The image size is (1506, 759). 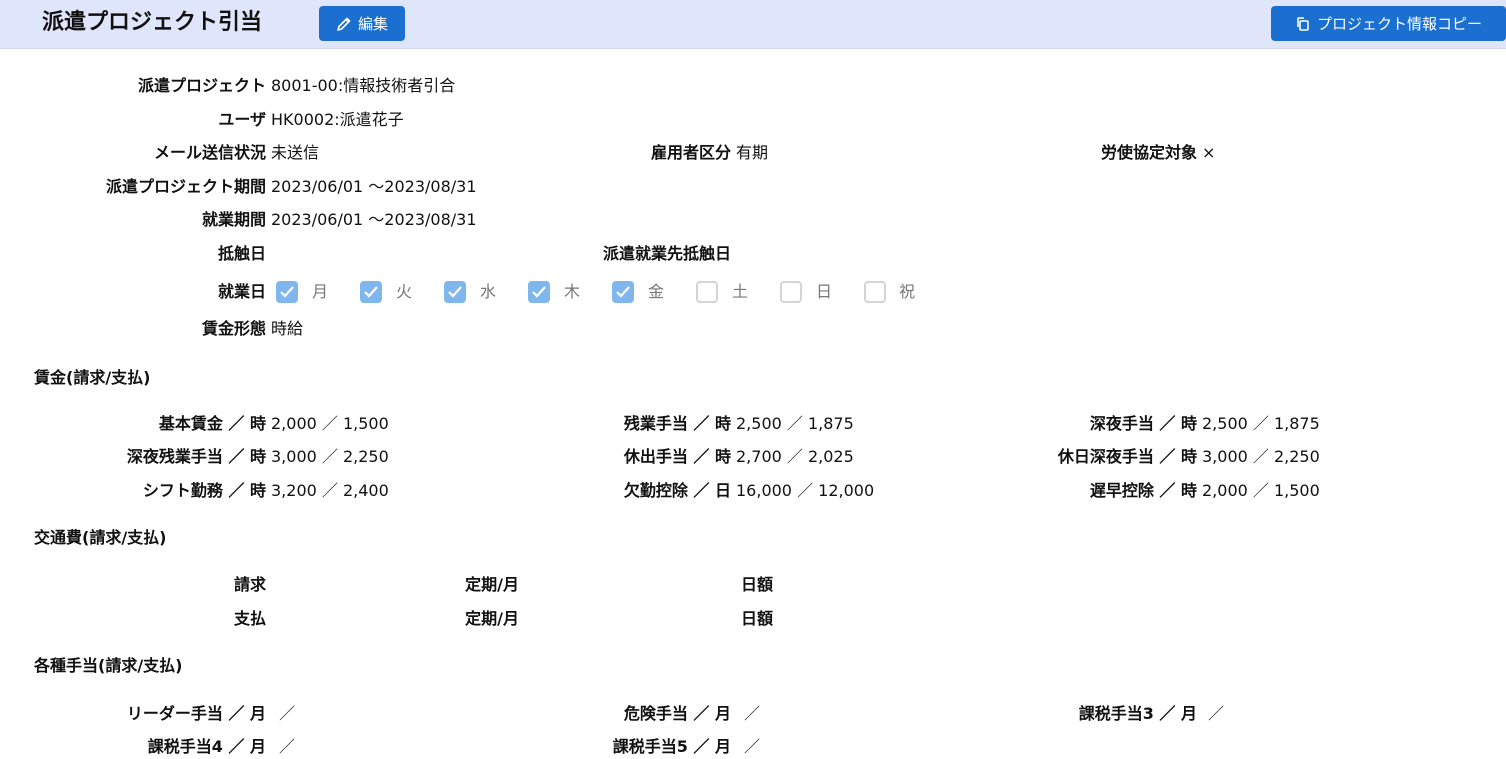 I want to click on transport-payment-pass-label: 定期/月, so click(x=492, y=618).